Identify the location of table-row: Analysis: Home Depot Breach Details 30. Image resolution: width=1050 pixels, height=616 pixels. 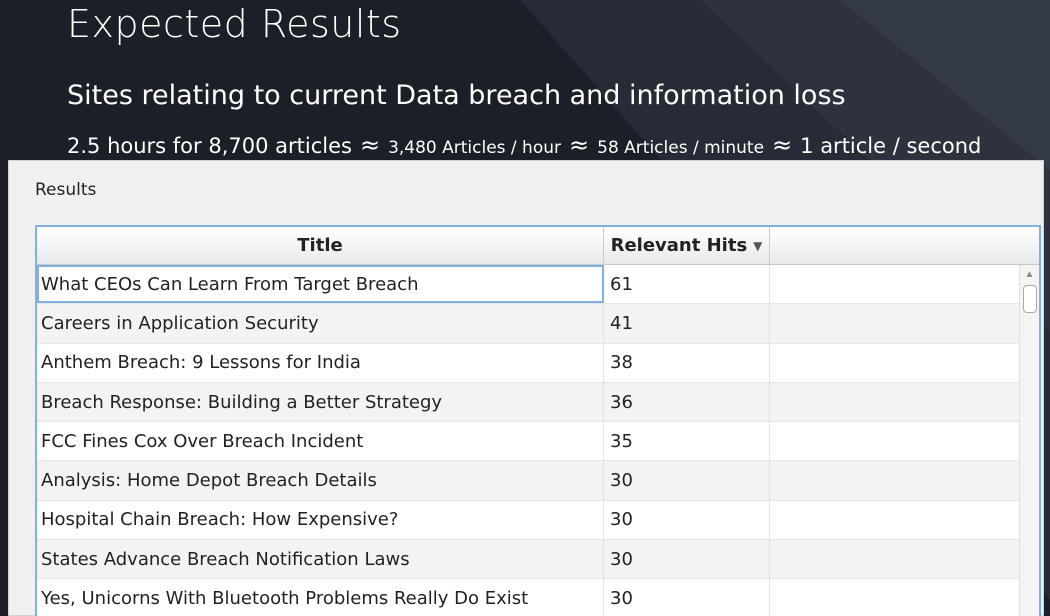
(538, 481).